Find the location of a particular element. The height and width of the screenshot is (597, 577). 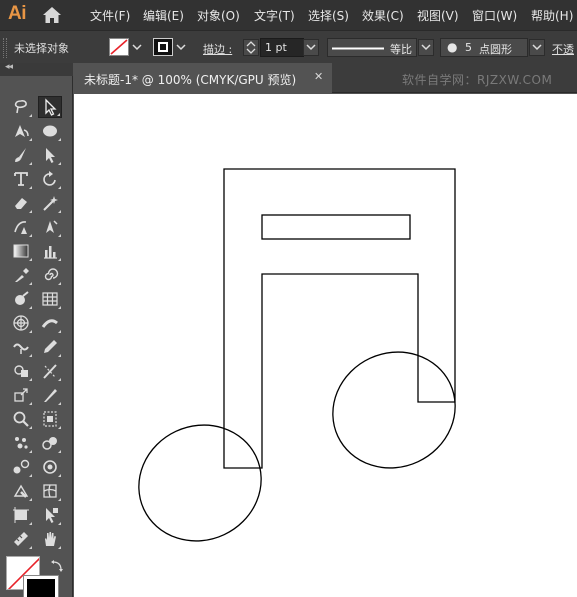

control-bar: 未选择对象 描边 : 1 pt 等比 ● 5 点圆形 不透 is located at coordinates (288, 46).